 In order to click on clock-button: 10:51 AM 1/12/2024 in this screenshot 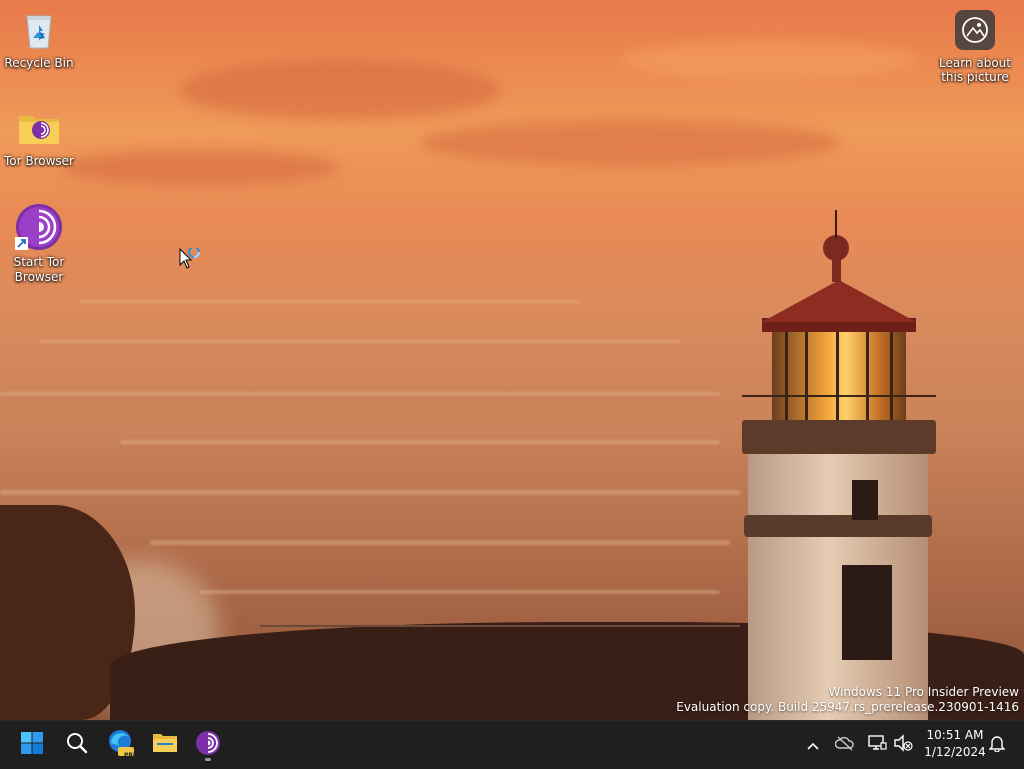, I will do `click(955, 744)`.